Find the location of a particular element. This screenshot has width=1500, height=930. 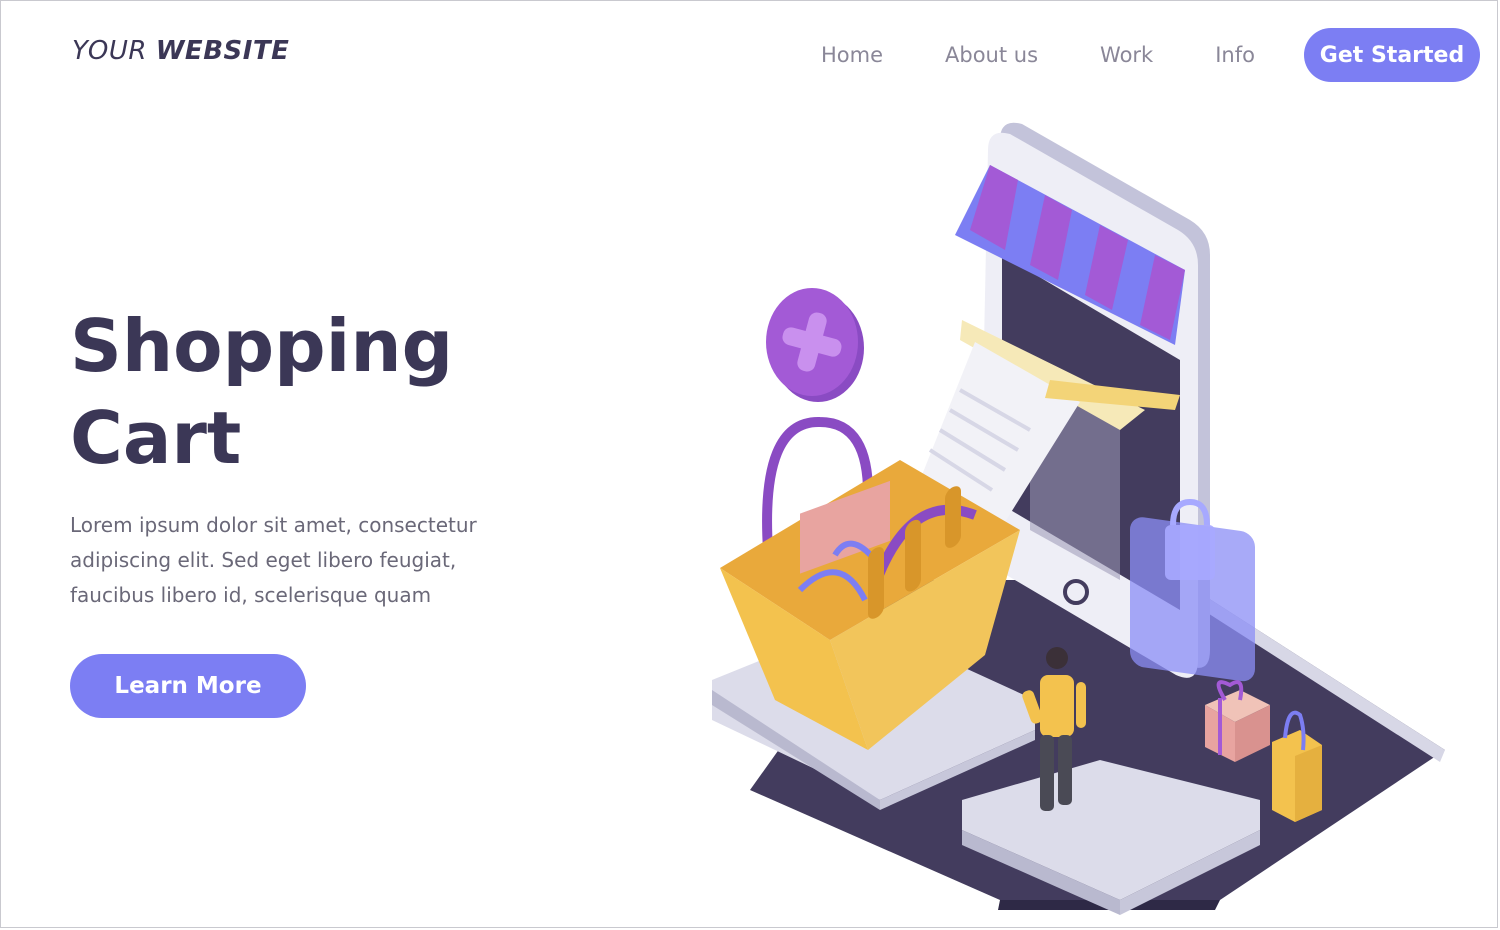

padlock-card-icon is located at coordinates (1192, 590).